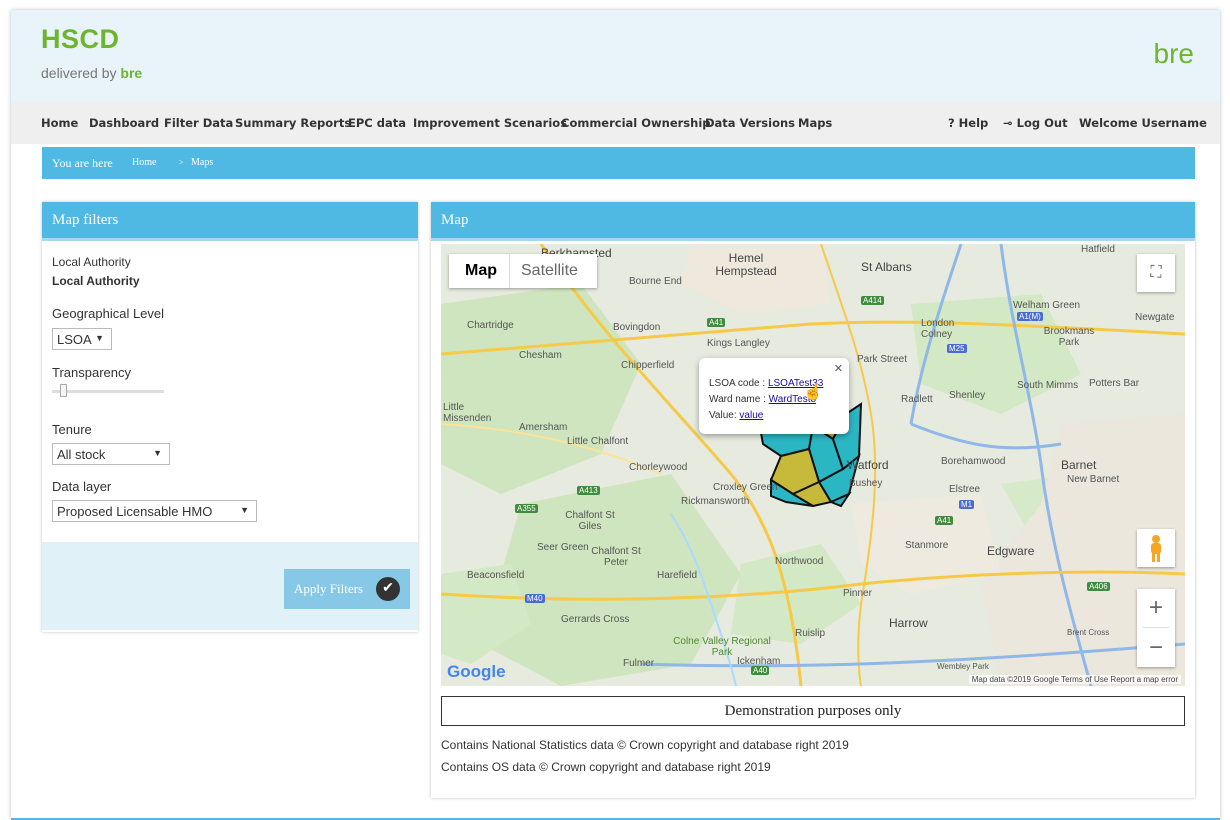 This screenshot has width=1230, height=820. Describe the element at coordinates (72, 429) in the screenshot. I see `tenure-label: Tenure` at that location.